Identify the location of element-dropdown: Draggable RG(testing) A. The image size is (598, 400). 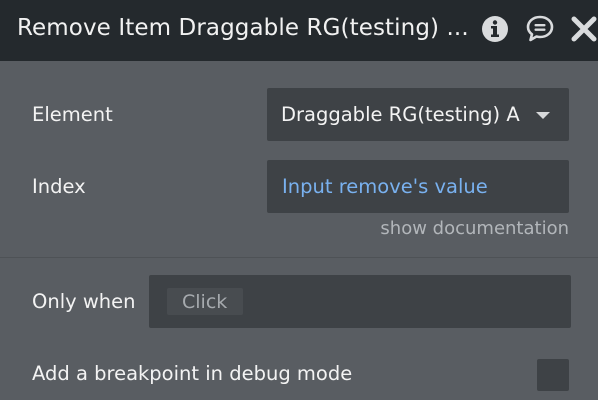
(418, 114).